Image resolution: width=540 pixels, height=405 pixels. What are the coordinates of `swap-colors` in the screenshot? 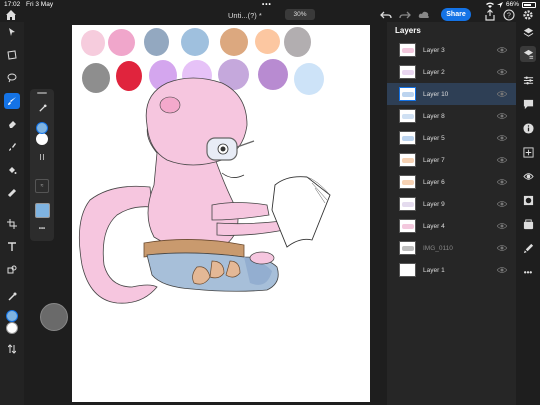 It's located at (12, 349).